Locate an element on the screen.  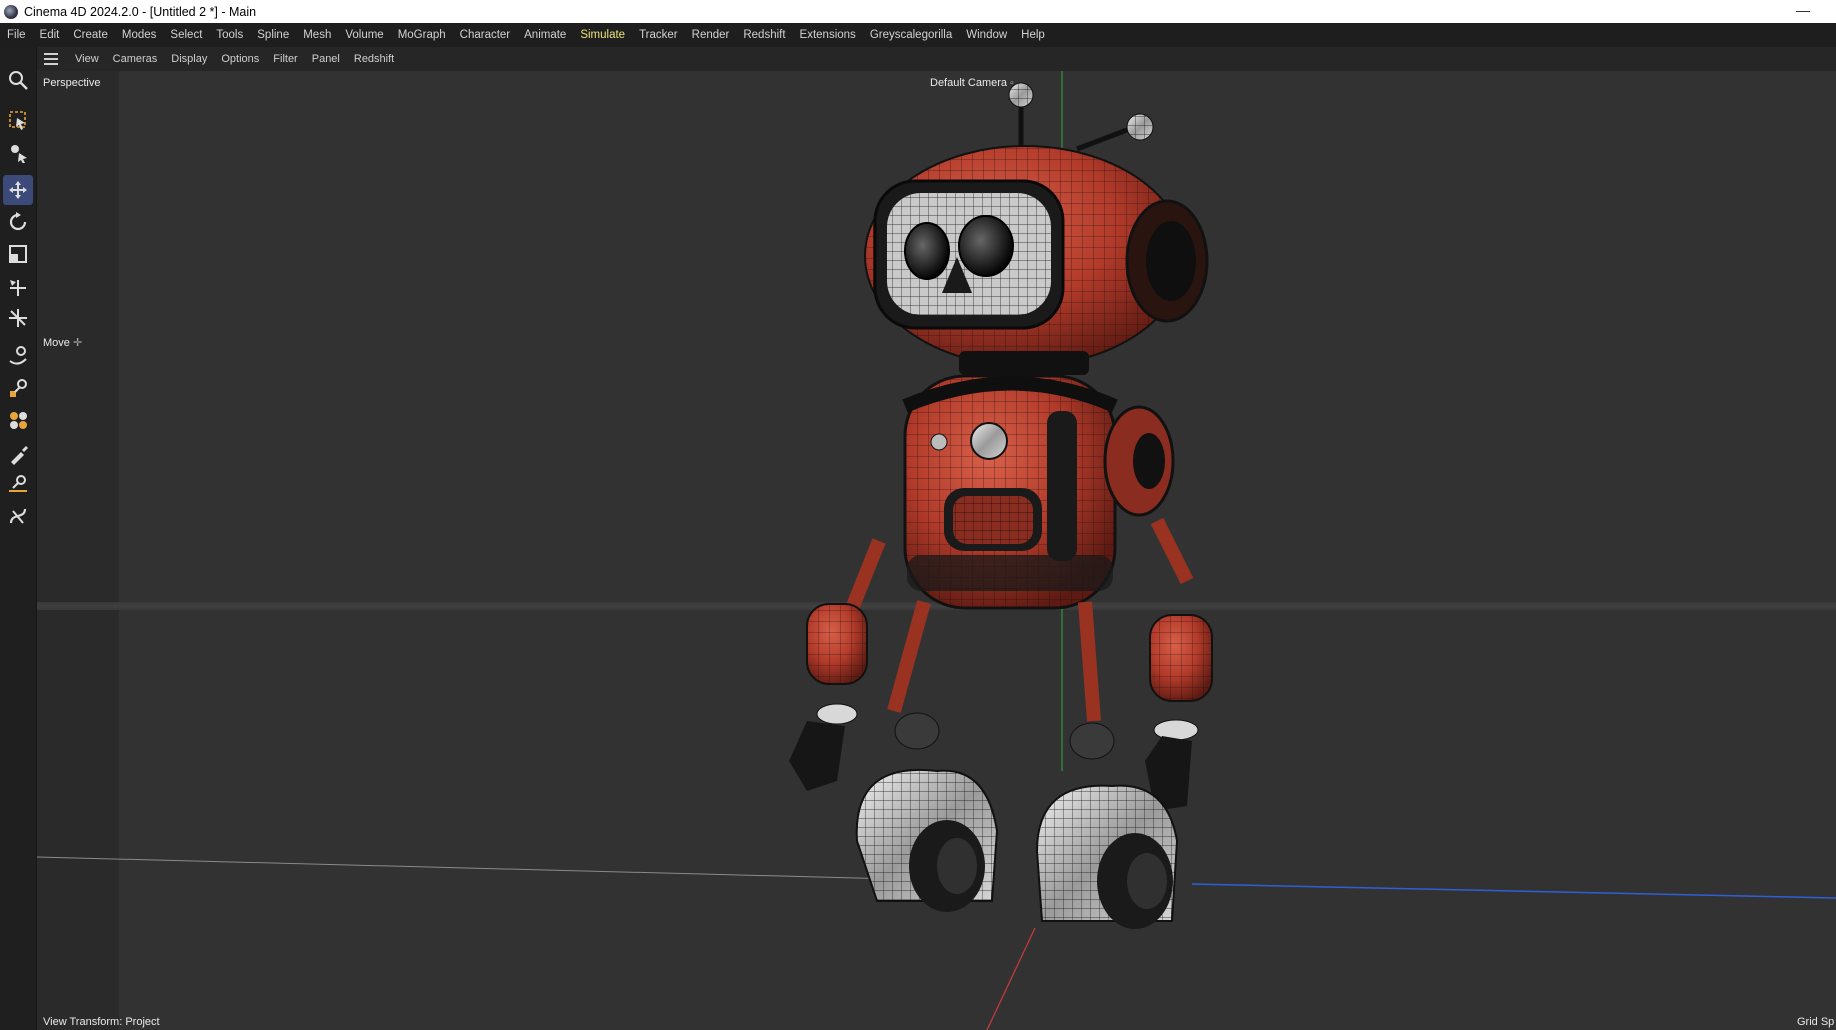
menu-create: Create is located at coordinates (90, 35).